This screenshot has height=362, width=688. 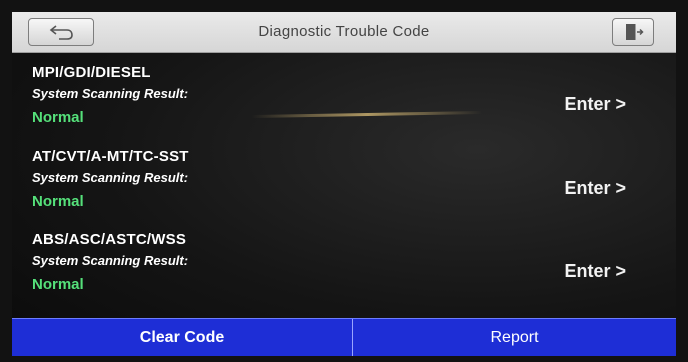 What do you see at coordinates (109, 239) in the screenshot?
I see `system-name: ABS/ASC/ASTC/WSS` at bounding box center [109, 239].